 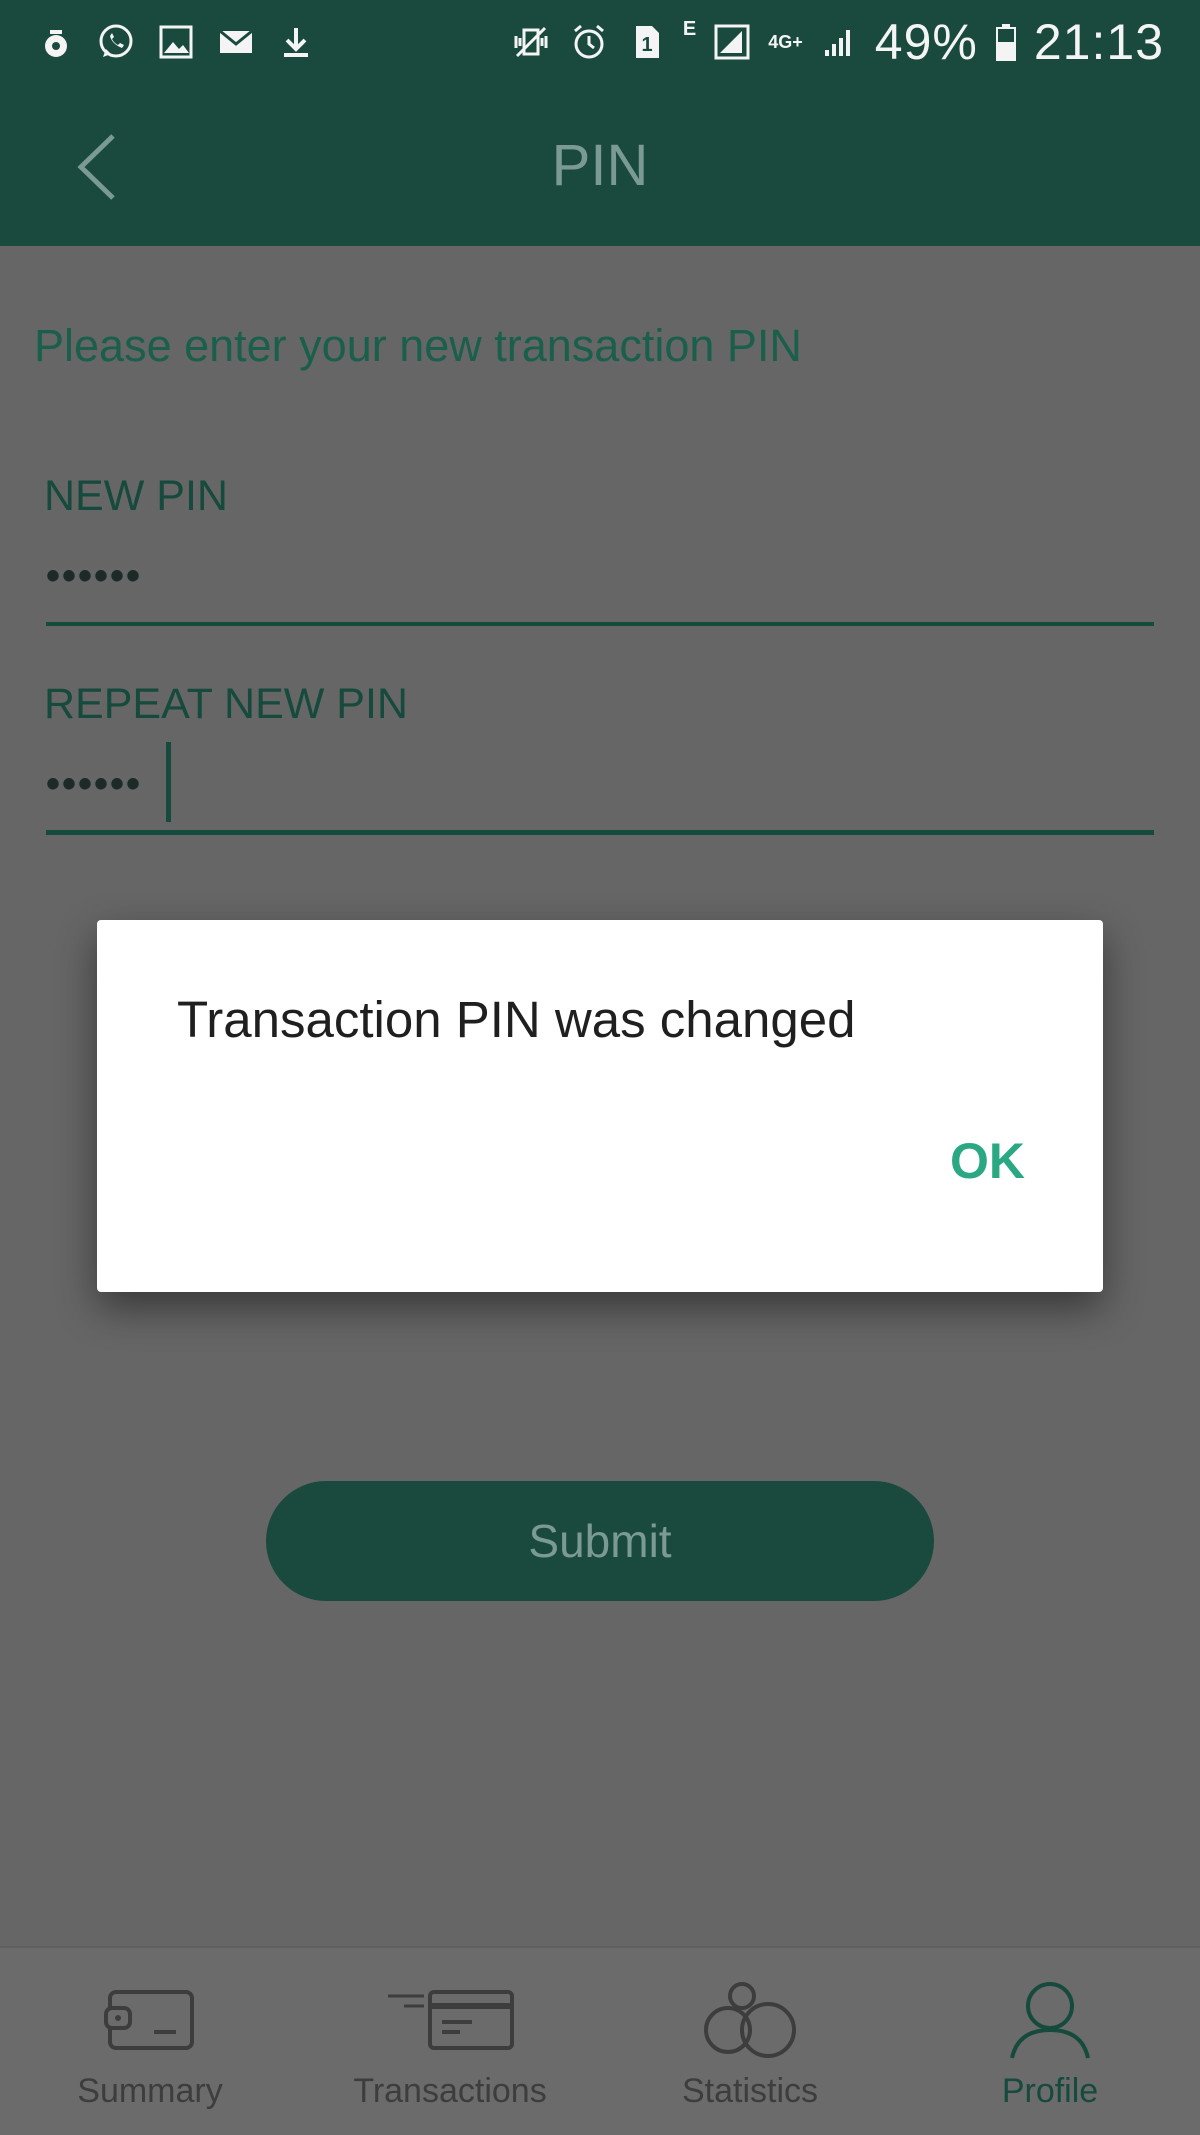 I want to click on nav-transactions: Transactions, so click(x=450, y=2041).